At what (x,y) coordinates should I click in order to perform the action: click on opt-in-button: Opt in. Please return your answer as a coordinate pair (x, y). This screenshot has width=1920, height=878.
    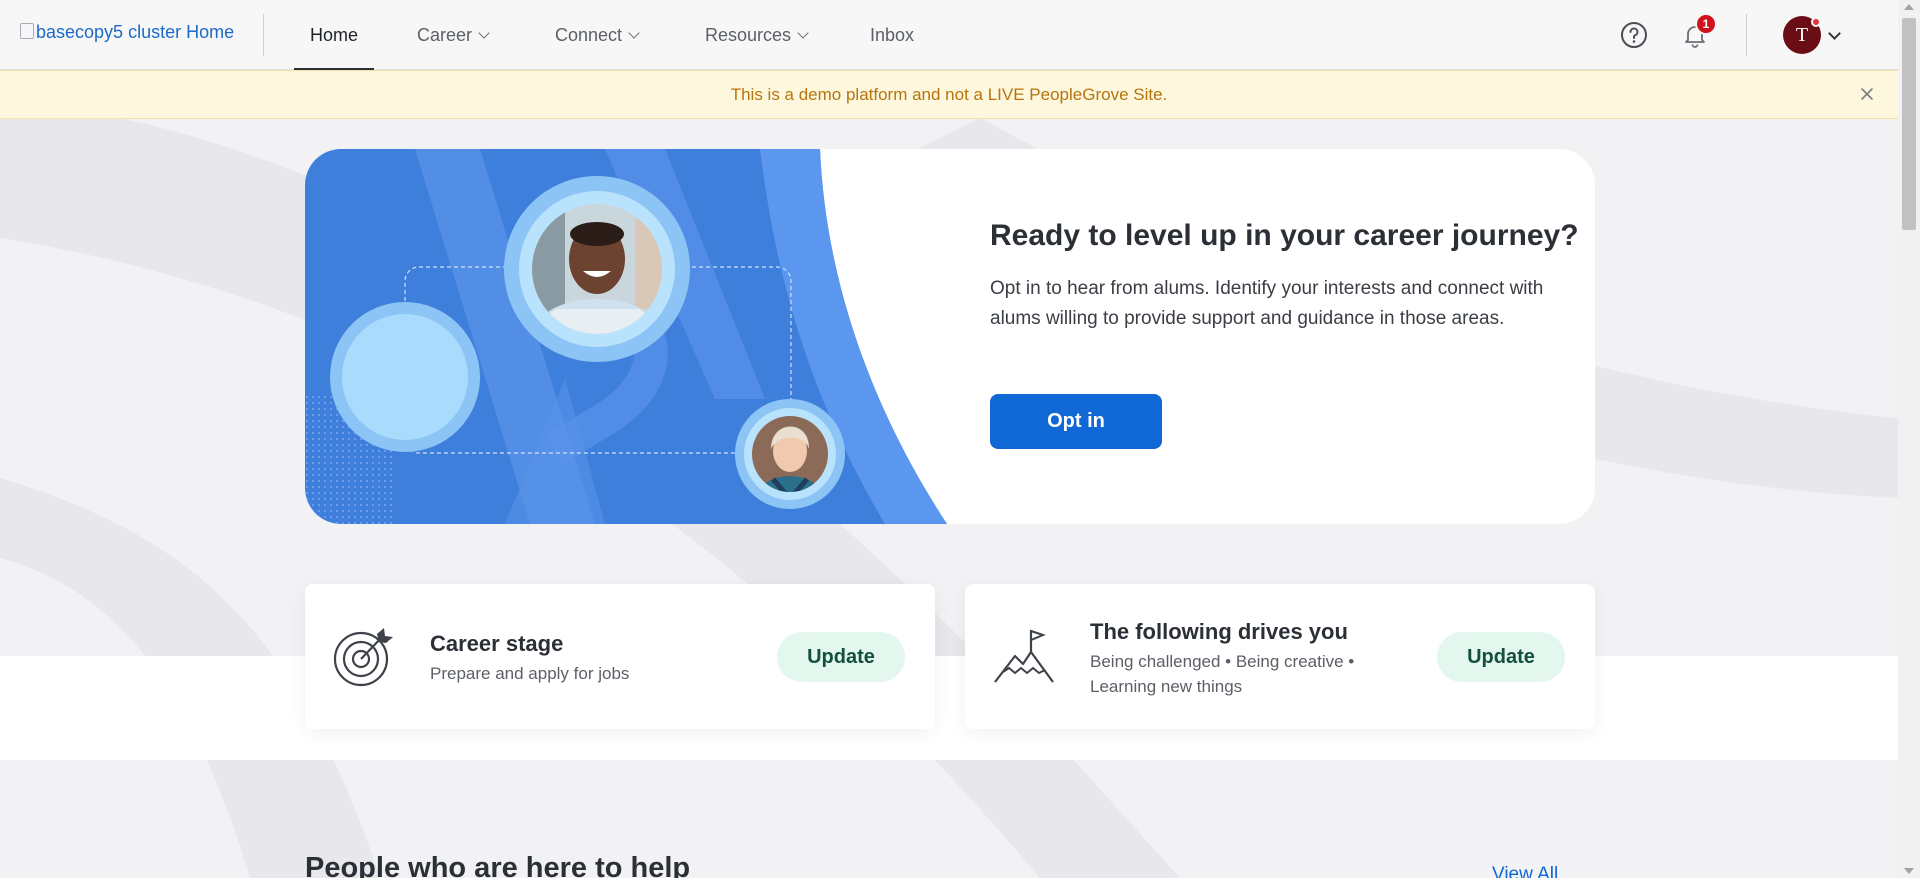
    Looking at the image, I should click on (1076, 421).